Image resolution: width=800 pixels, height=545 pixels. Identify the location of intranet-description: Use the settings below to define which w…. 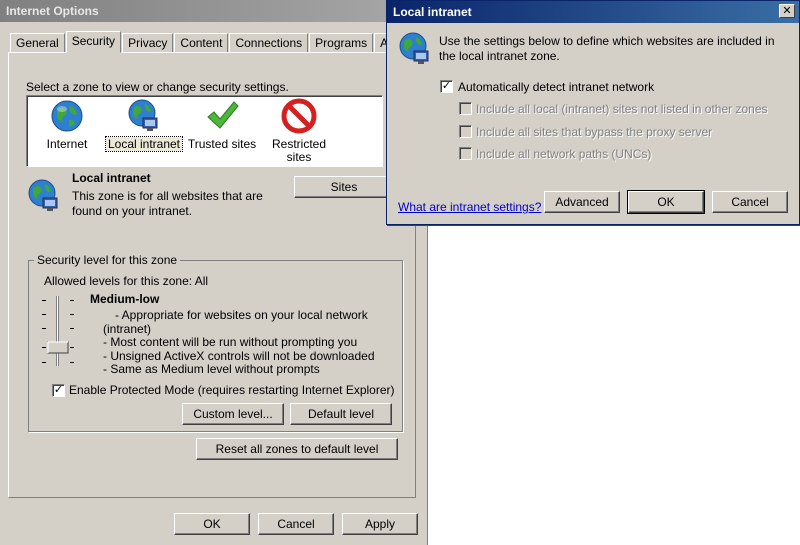
(607, 49).